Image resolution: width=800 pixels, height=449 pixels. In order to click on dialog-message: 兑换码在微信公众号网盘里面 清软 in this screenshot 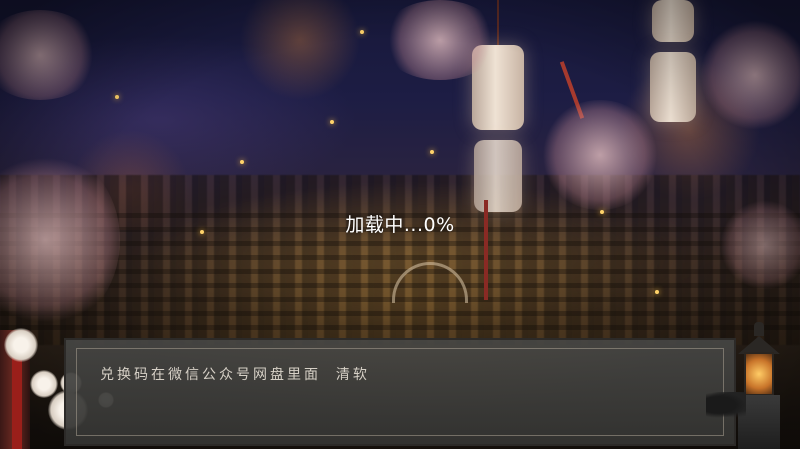, I will do `click(235, 375)`.